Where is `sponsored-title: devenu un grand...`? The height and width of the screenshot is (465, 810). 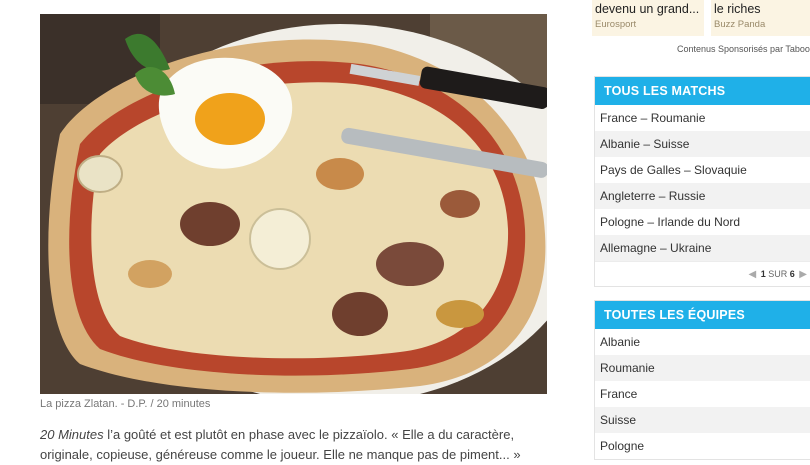
sponsored-title: devenu un grand... is located at coordinates (647, 9).